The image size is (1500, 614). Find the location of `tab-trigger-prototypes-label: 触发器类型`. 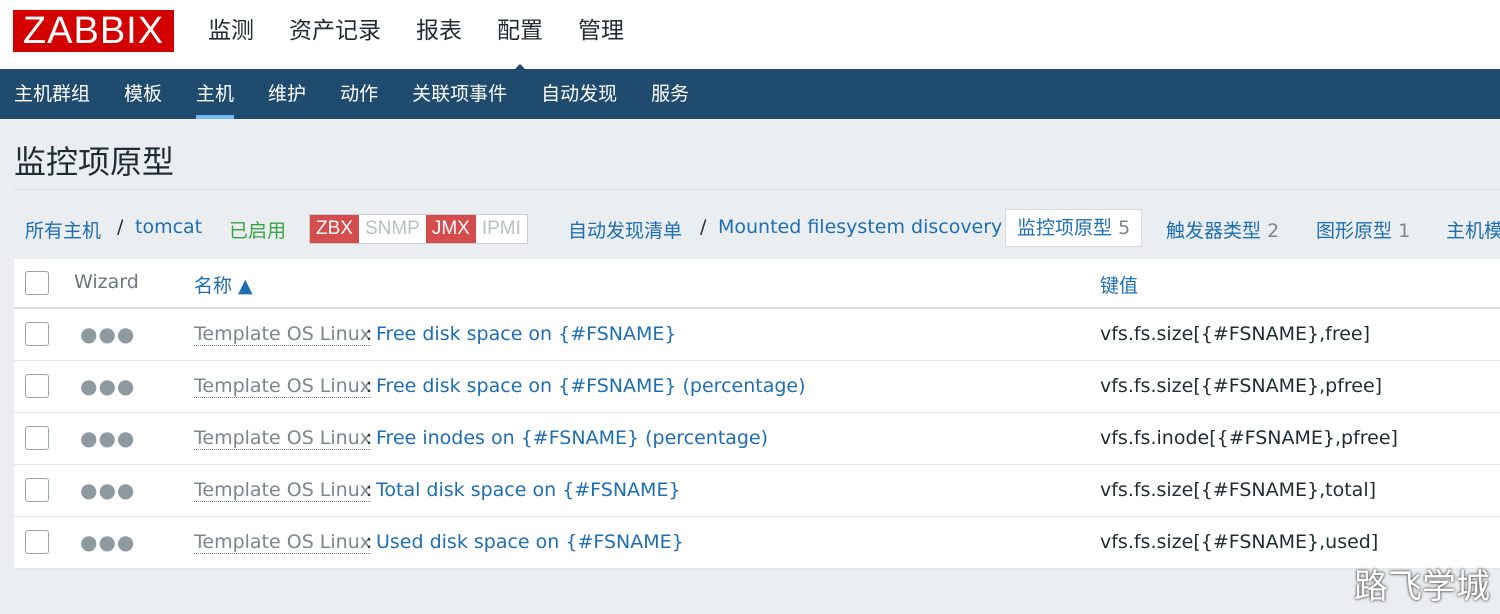

tab-trigger-prototypes-label: 触发器类型 is located at coordinates (1214, 231).